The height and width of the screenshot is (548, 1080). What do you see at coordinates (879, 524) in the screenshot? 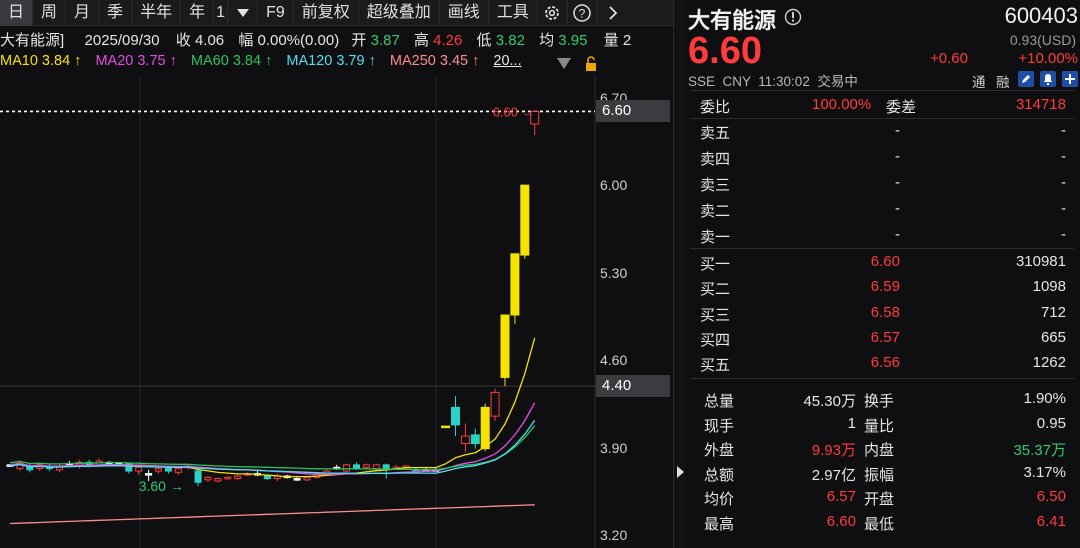
I see `stat-label: 最低` at bounding box center [879, 524].